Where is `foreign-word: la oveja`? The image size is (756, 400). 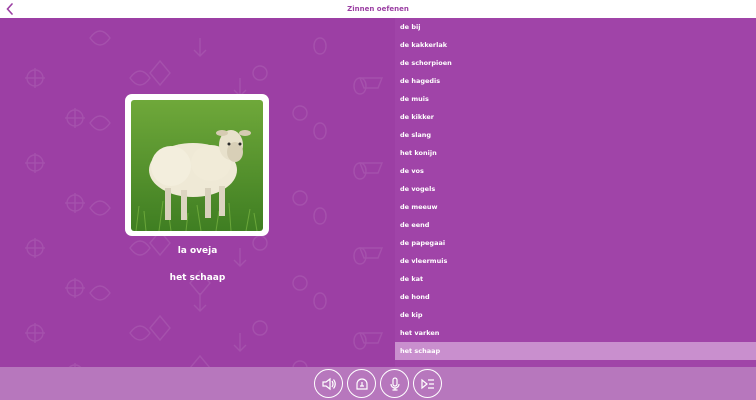 foreign-word: la oveja is located at coordinates (197, 251).